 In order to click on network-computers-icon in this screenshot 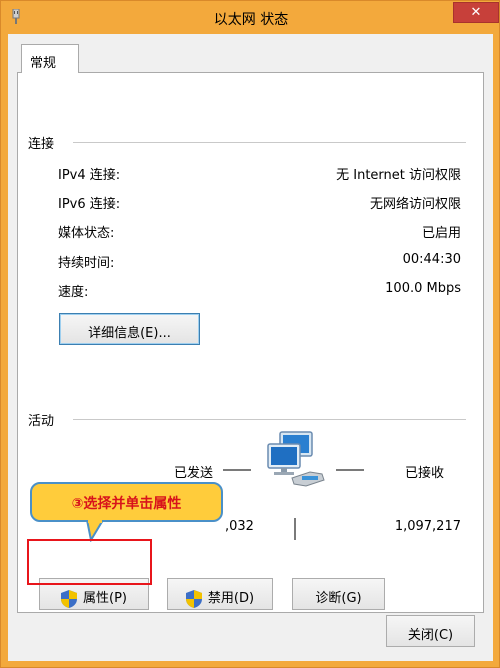, I will do `click(296, 459)`.